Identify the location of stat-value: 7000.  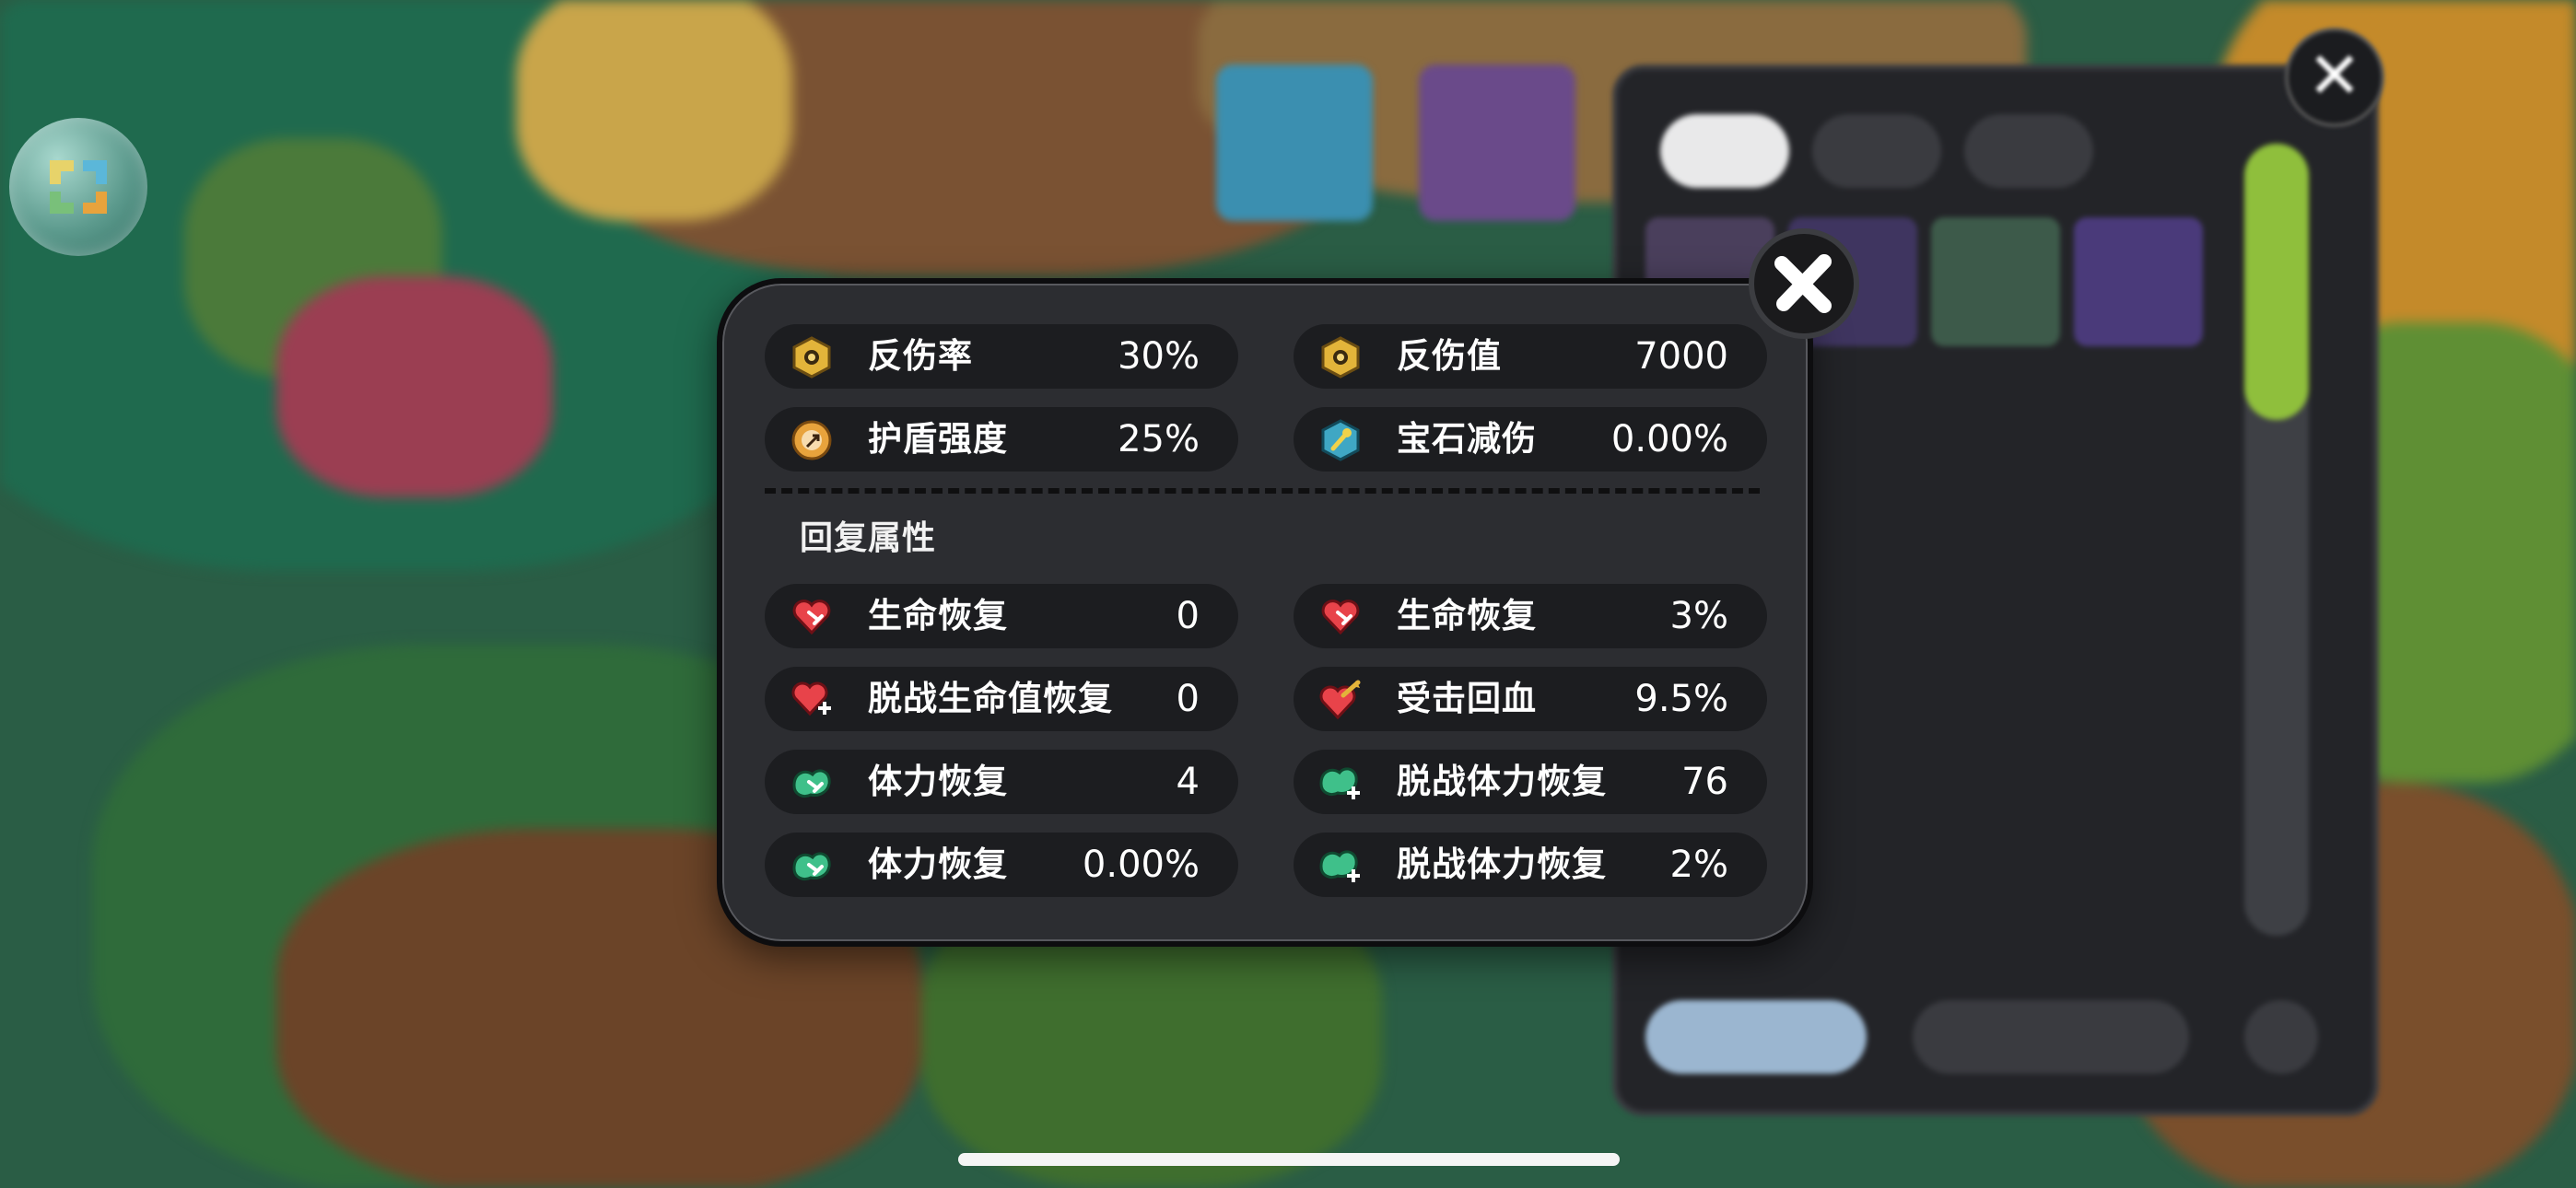
(1681, 356).